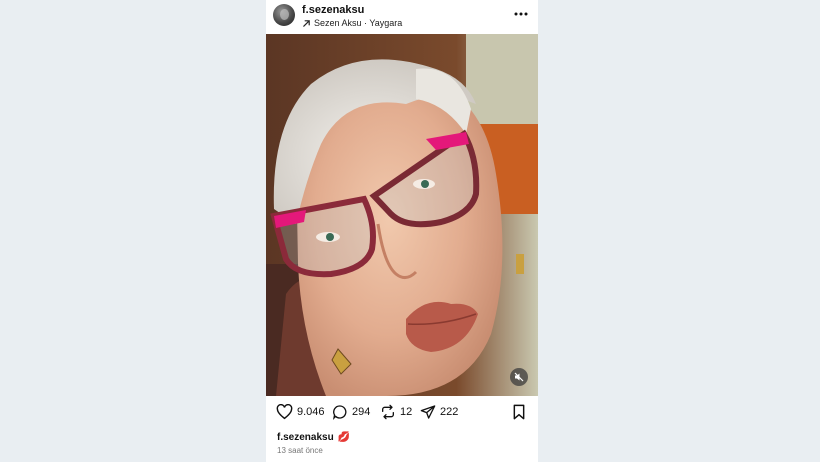 The image size is (820, 462). Describe the element at coordinates (439, 412) in the screenshot. I see `share-button: 222` at that location.